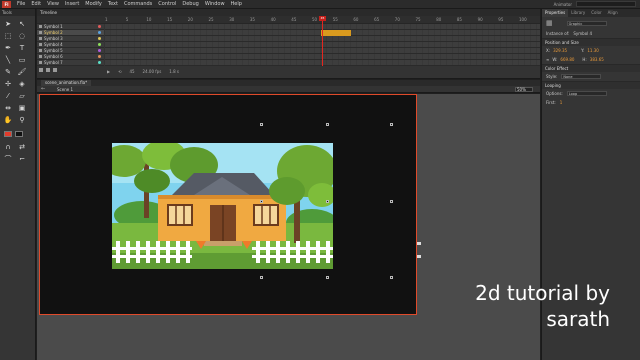  What do you see at coordinates (606, 4) in the screenshot?
I see `help-search-input` at bounding box center [606, 4].